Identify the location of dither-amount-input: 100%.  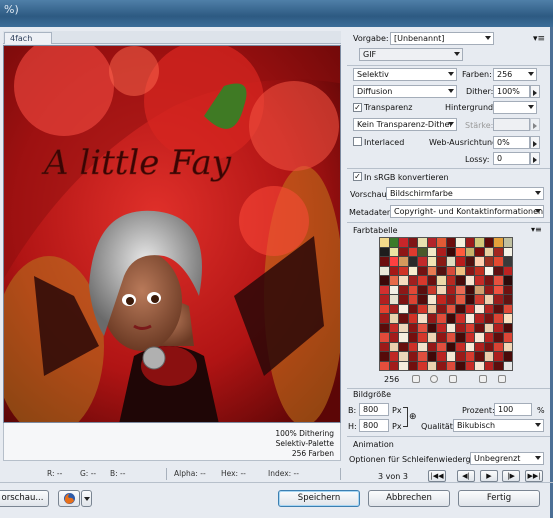
(511, 91).